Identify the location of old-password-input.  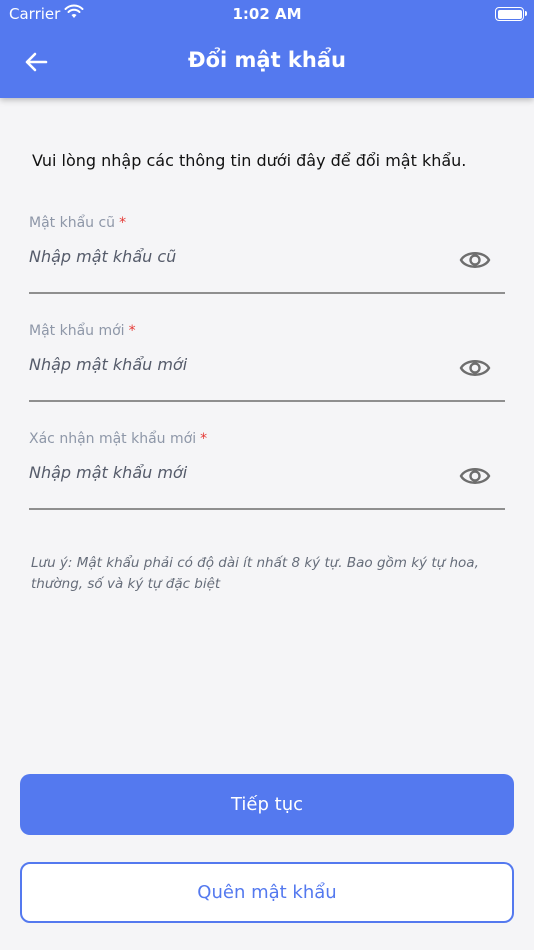
(239, 256).